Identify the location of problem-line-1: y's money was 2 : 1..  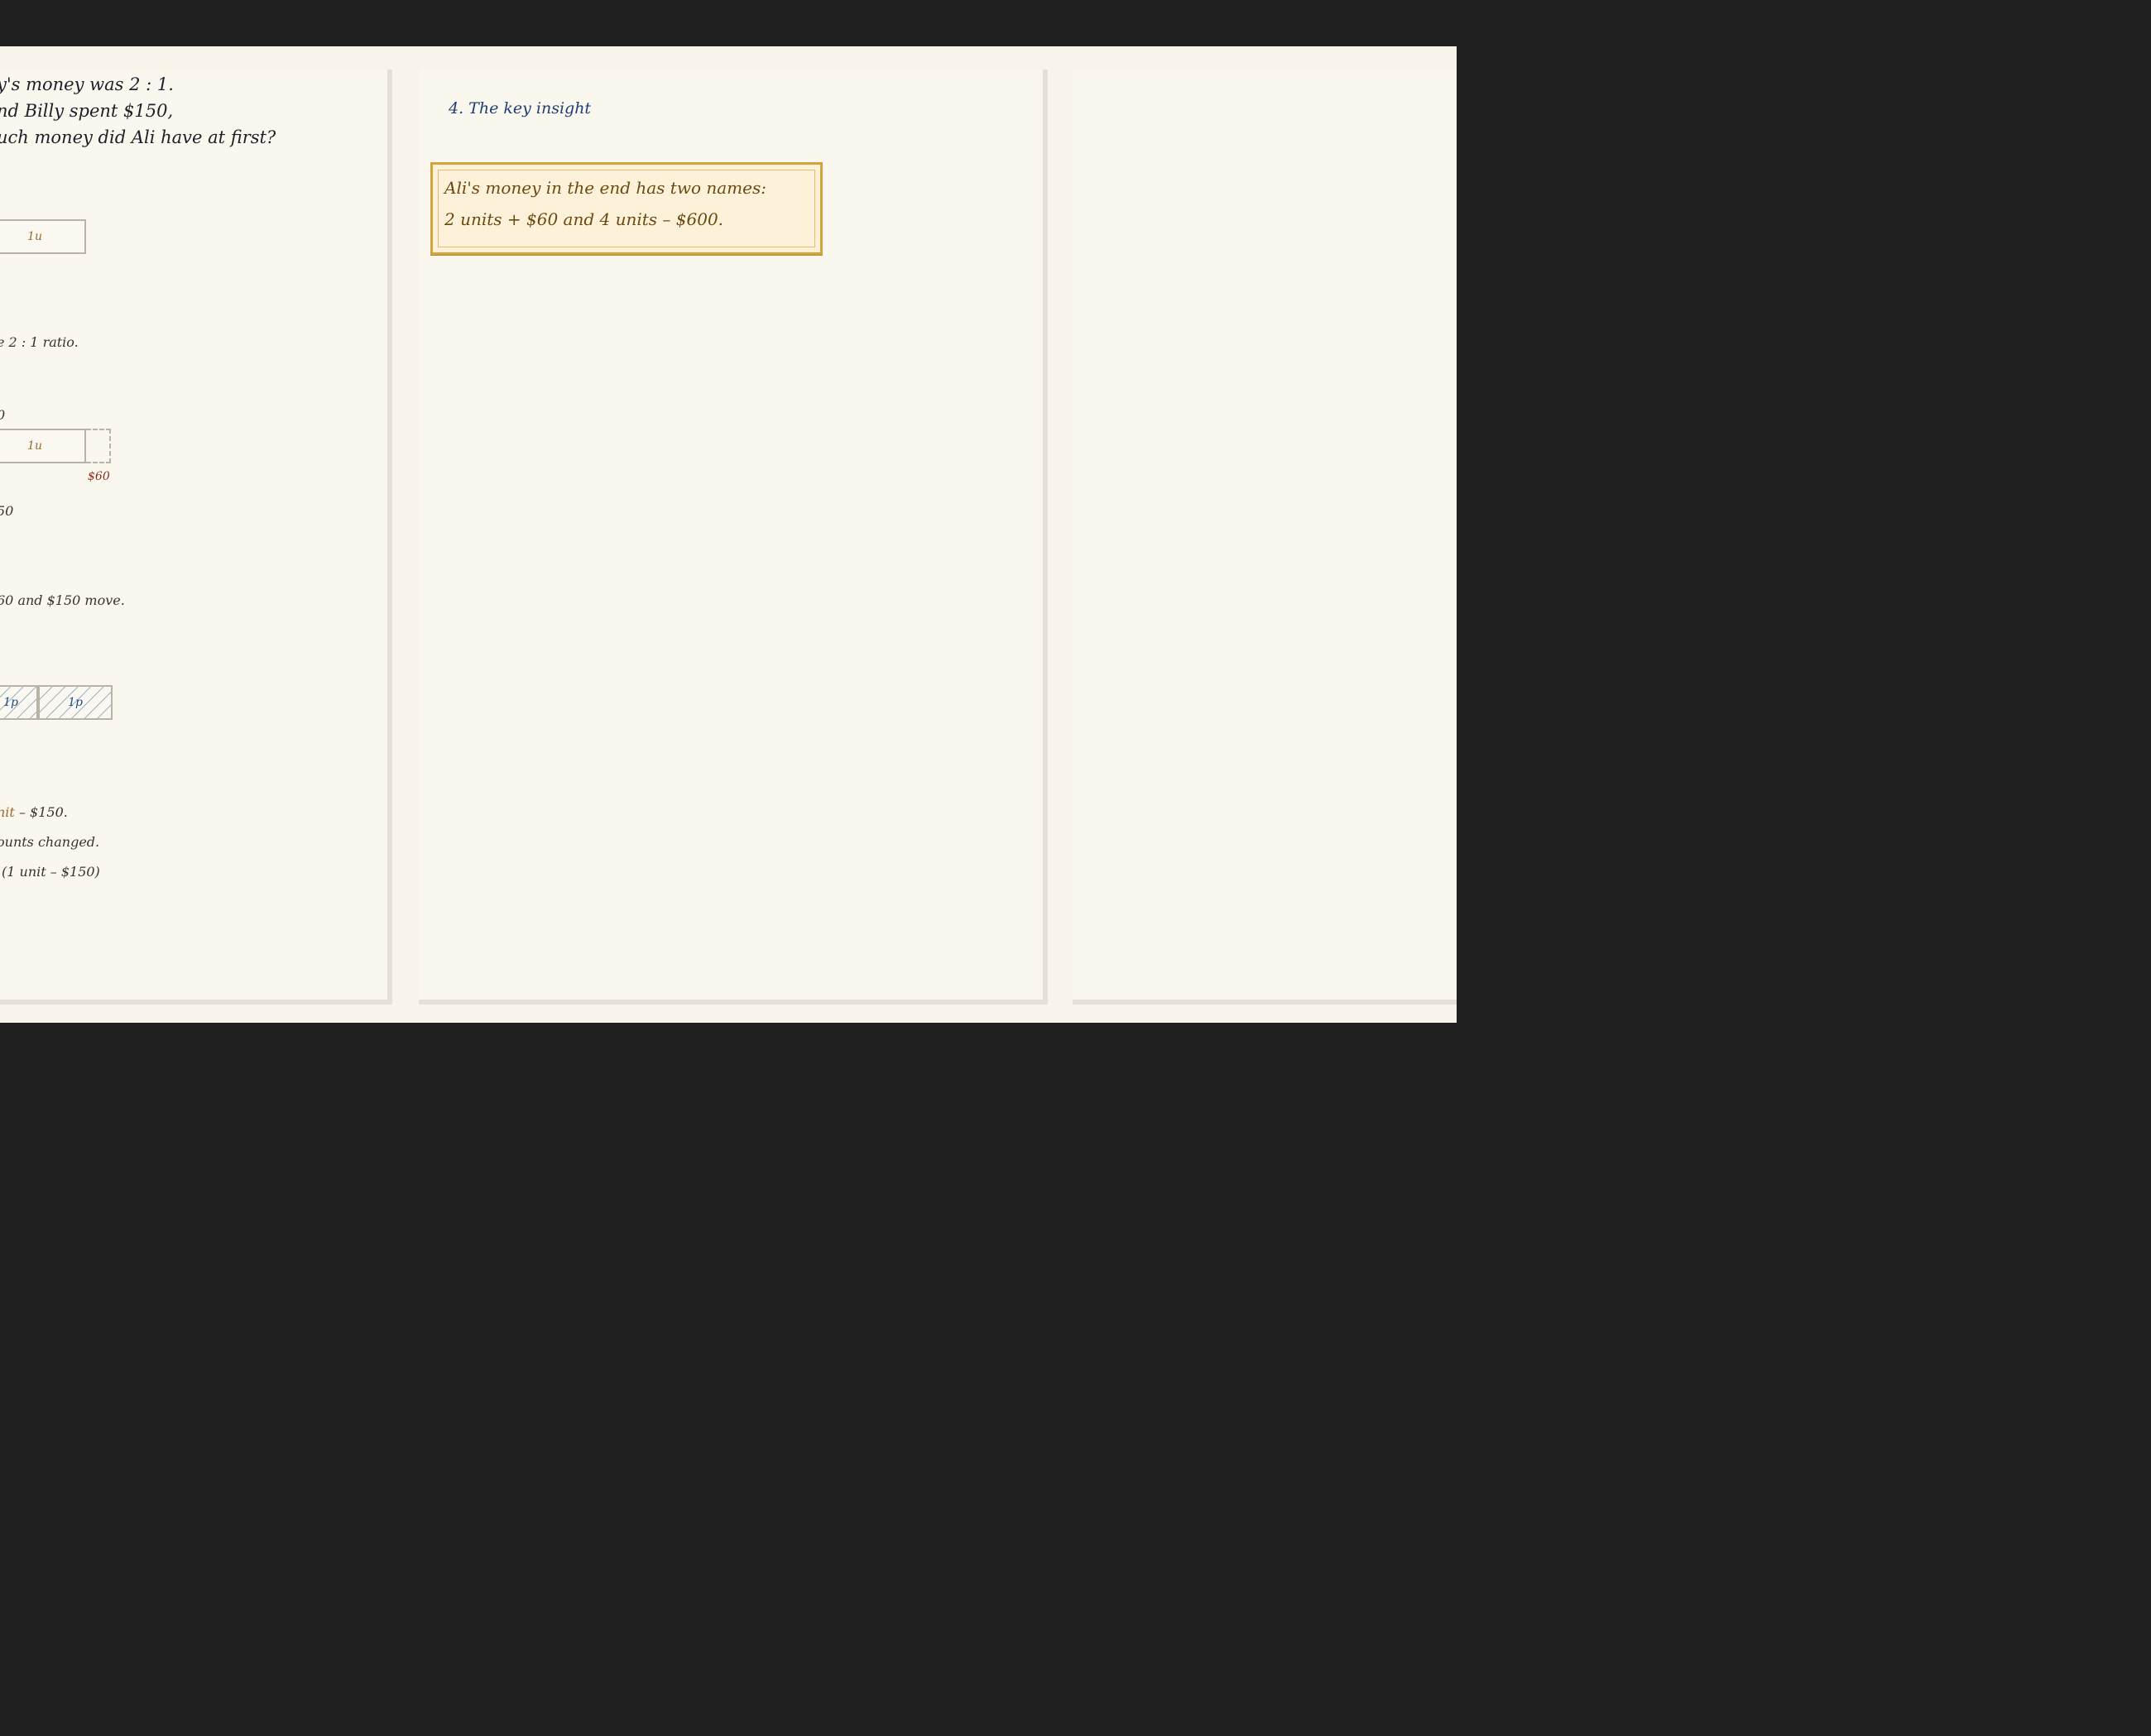
(87, 84).